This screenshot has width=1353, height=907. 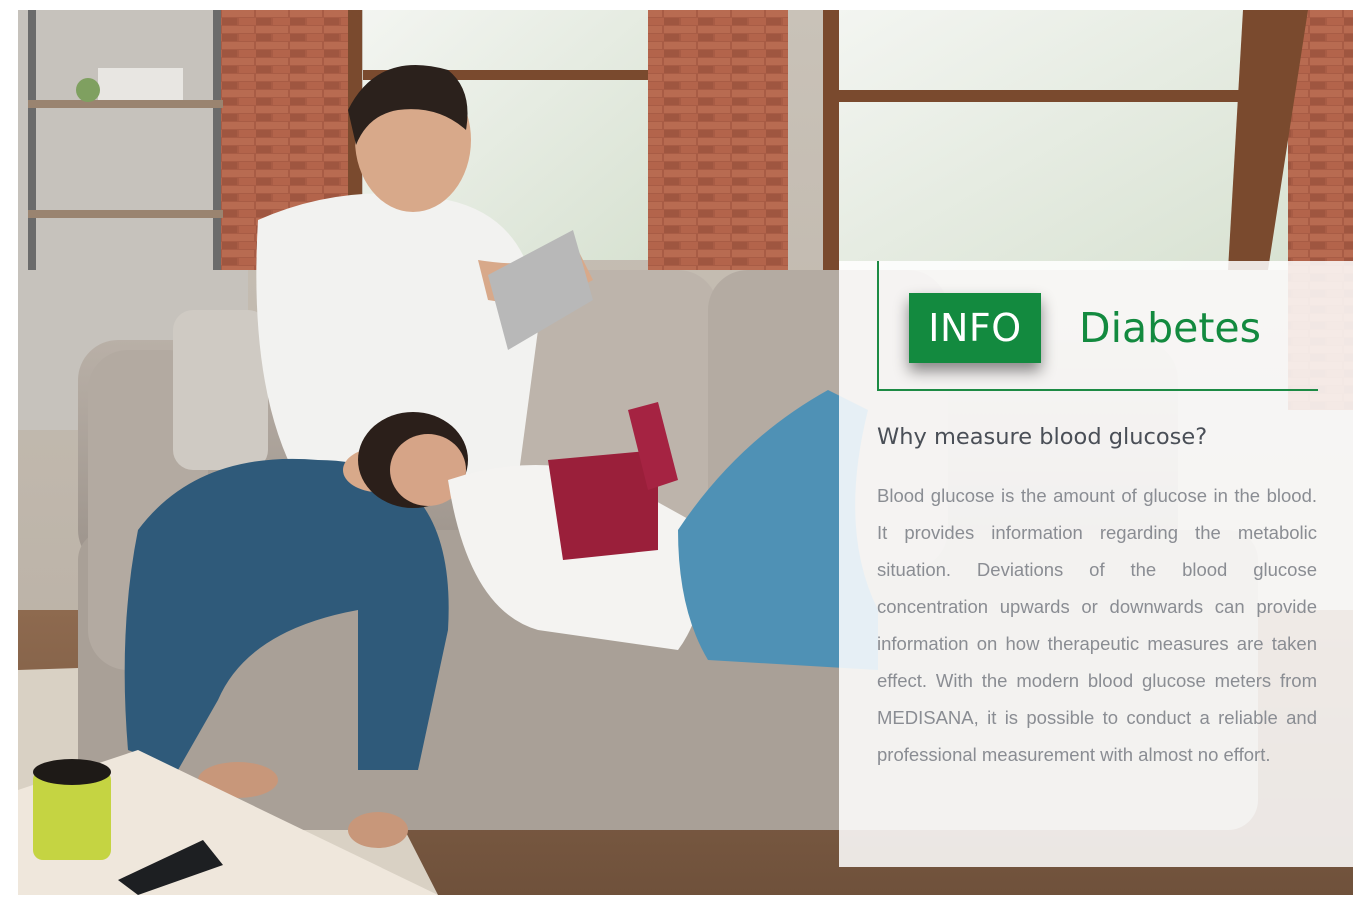 What do you see at coordinates (975, 328) in the screenshot?
I see `info-badge: INFO` at bounding box center [975, 328].